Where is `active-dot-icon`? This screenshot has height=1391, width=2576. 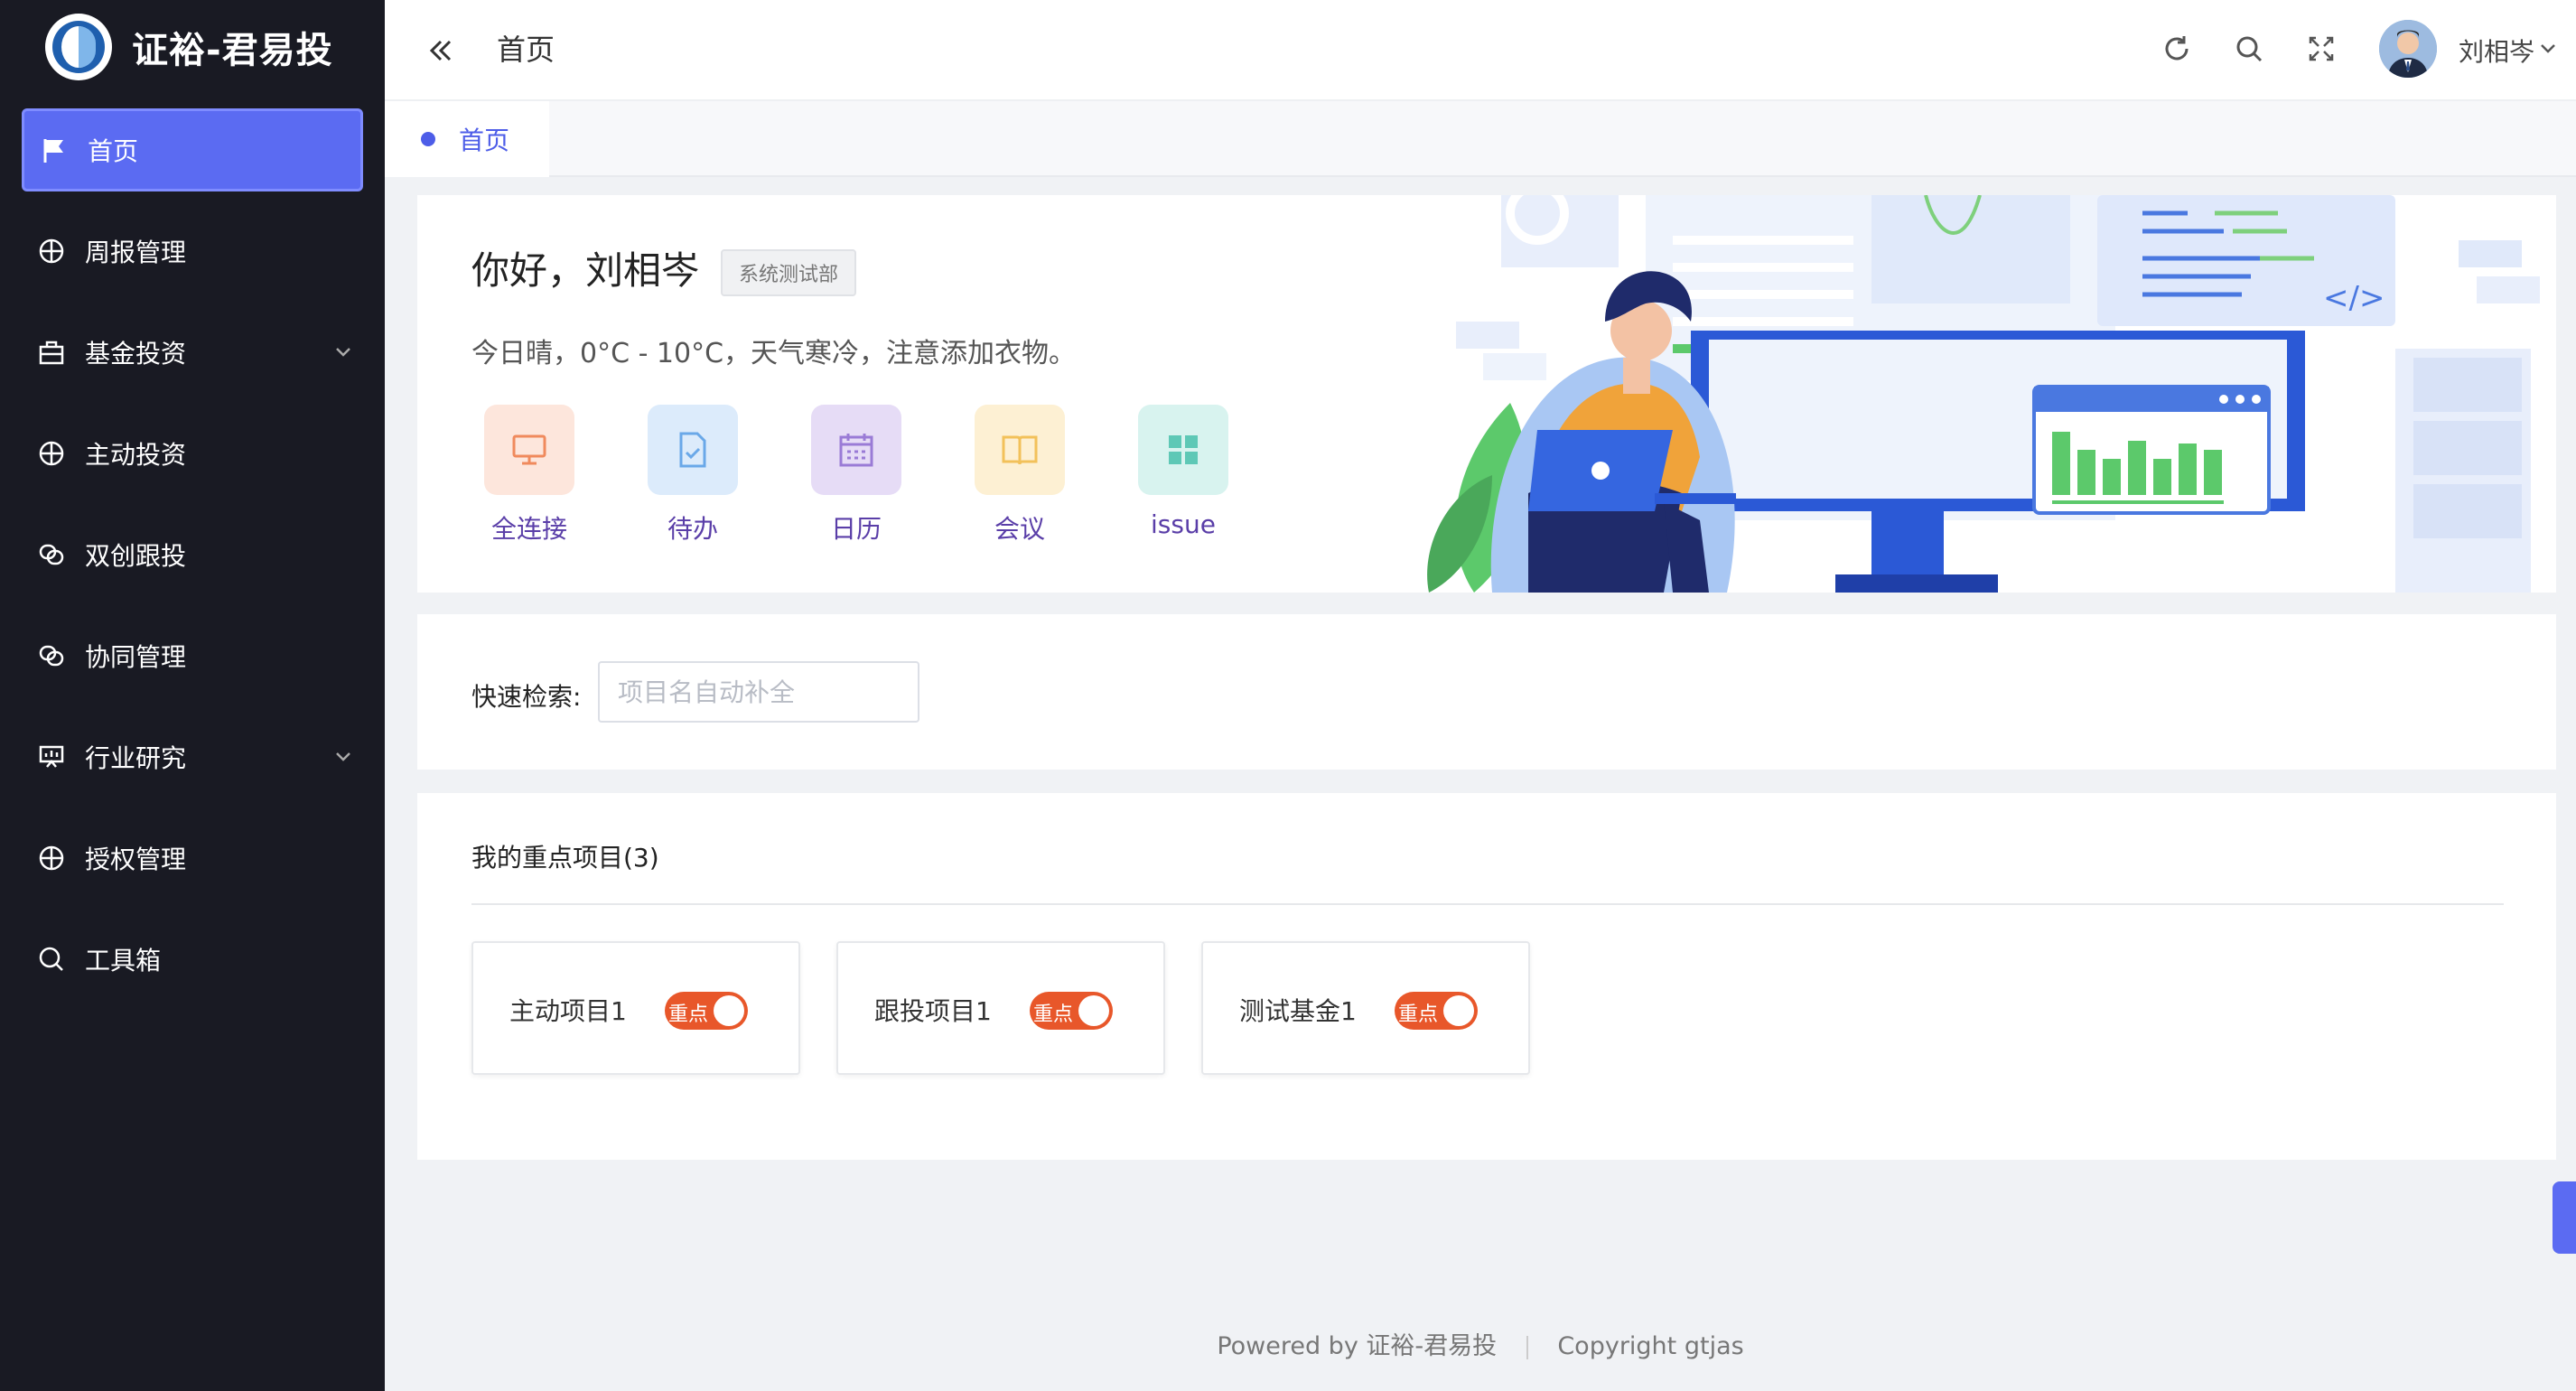 active-dot-icon is located at coordinates (428, 139).